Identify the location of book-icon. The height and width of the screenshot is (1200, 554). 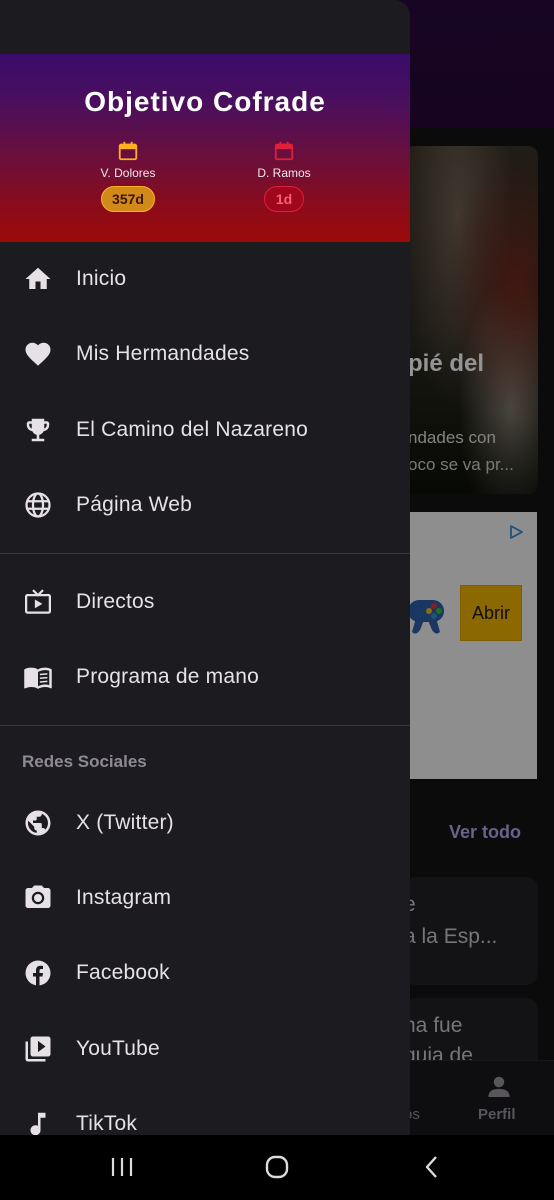
(38, 677).